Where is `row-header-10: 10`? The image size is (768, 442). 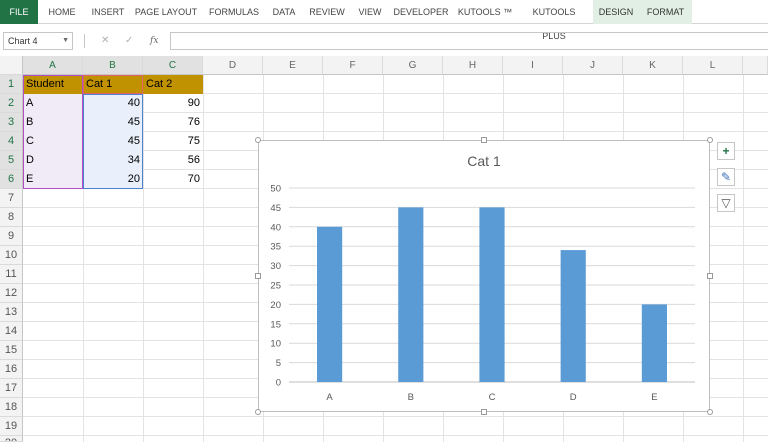
row-header-10: 10 is located at coordinates (11, 255).